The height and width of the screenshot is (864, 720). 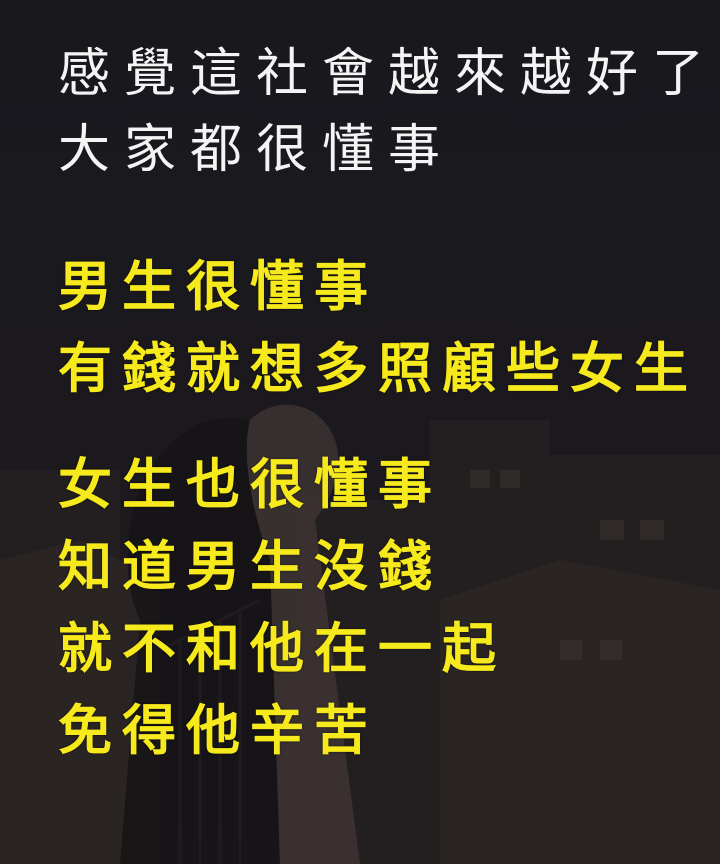 What do you see at coordinates (388, 74) in the screenshot?
I see `intro-line-1: 感覺這社會越來越好了` at bounding box center [388, 74].